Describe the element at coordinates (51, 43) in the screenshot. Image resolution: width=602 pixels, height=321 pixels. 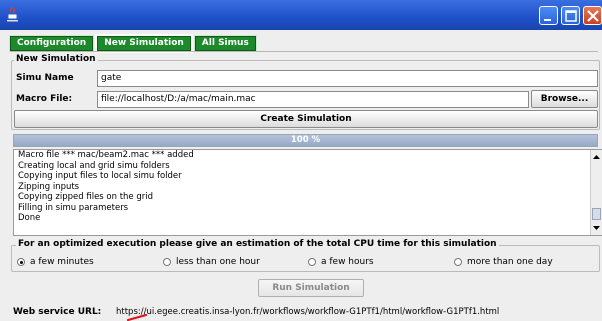
I see `tab-configuration: Configuration` at that location.